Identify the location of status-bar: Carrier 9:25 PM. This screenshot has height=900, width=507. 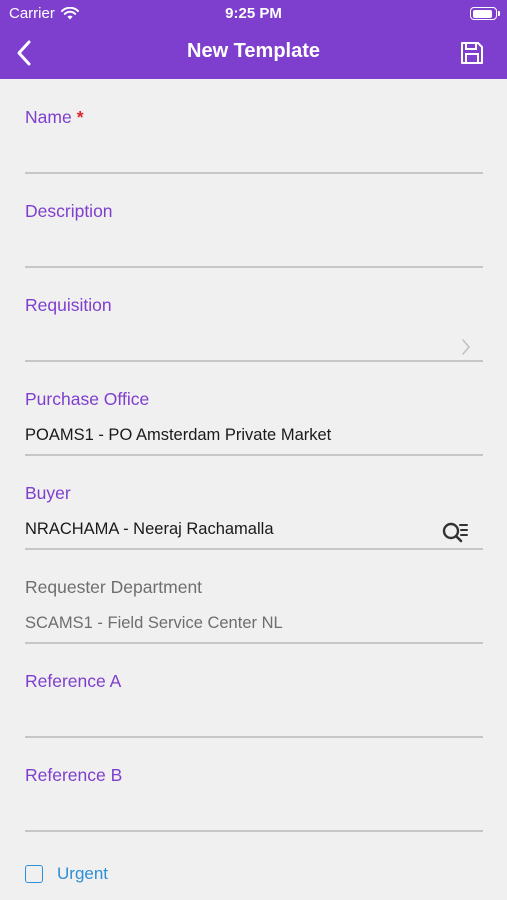
(253, 14).